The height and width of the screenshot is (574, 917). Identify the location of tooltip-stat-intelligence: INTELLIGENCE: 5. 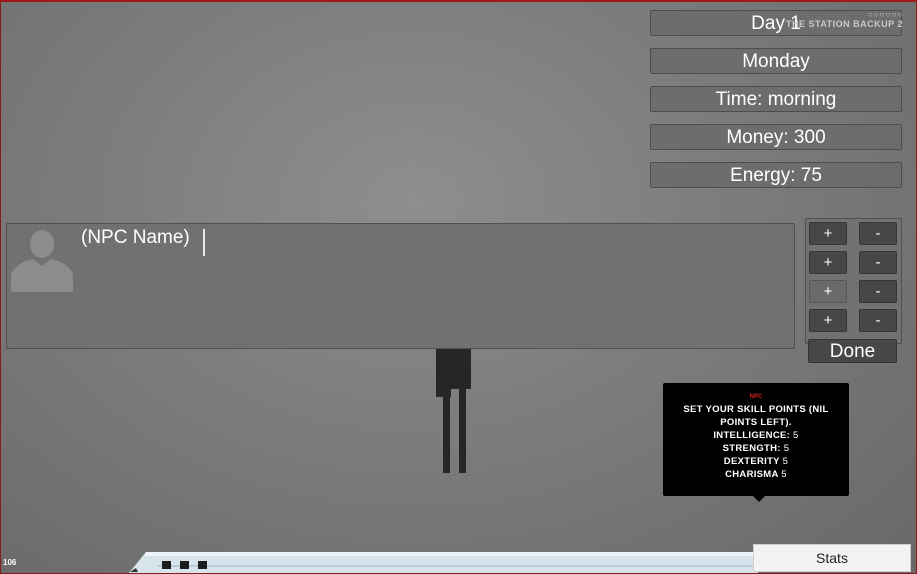
(756, 435).